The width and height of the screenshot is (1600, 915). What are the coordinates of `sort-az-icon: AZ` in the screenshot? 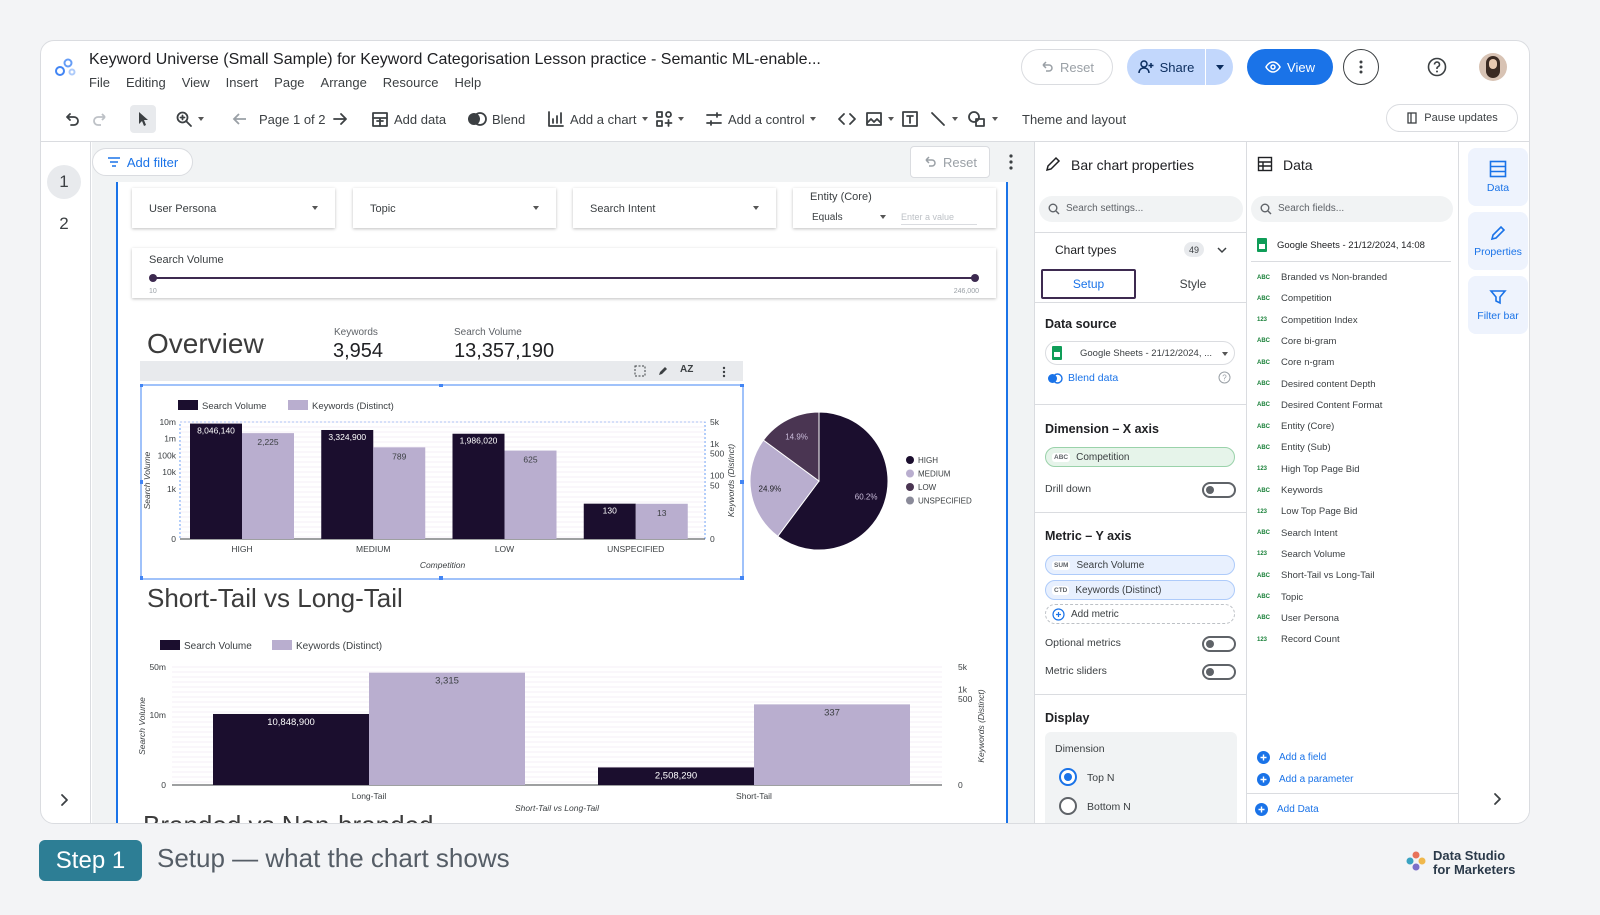 It's located at (686, 369).